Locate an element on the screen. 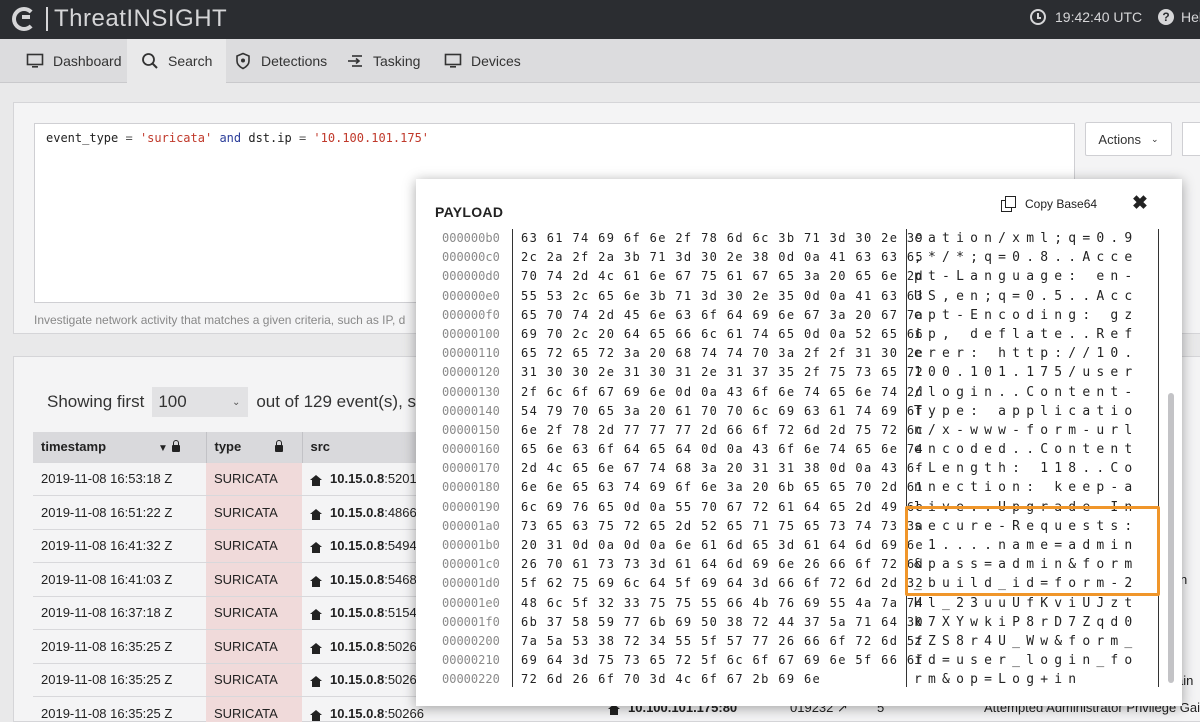  actions-button: Actions ⌄ is located at coordinates (1128, 139).